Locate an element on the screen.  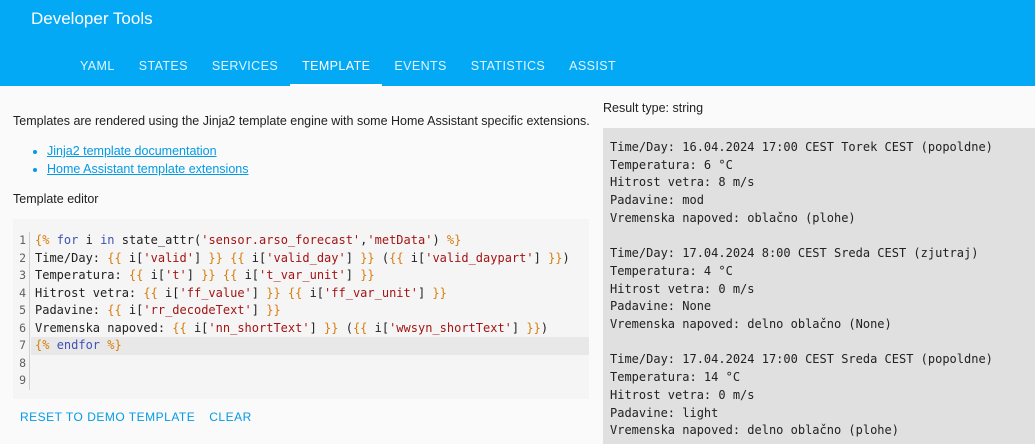
tab-services: SERVICES is located at coordinates (245, 65).